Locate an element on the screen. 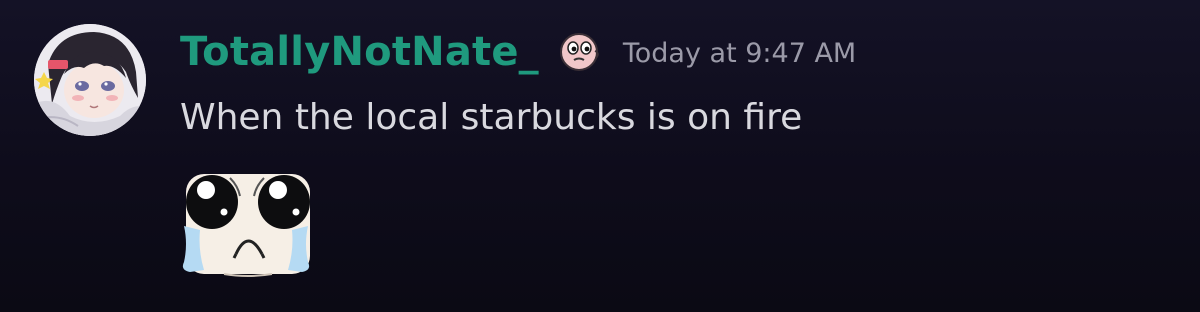  avatar-image is located at coordinates (90, 80).